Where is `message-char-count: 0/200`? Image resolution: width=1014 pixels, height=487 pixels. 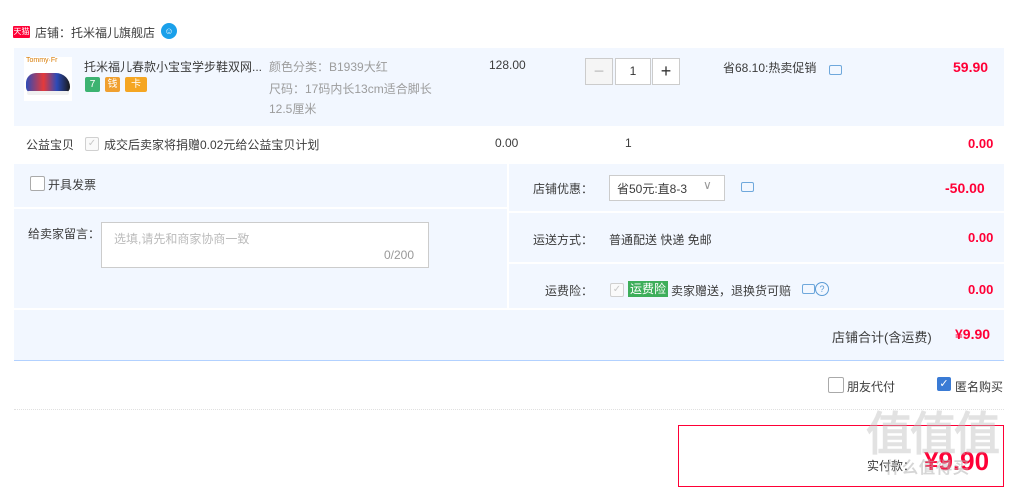
message-char-count: 0/200 is located at coordinates (399, 255).